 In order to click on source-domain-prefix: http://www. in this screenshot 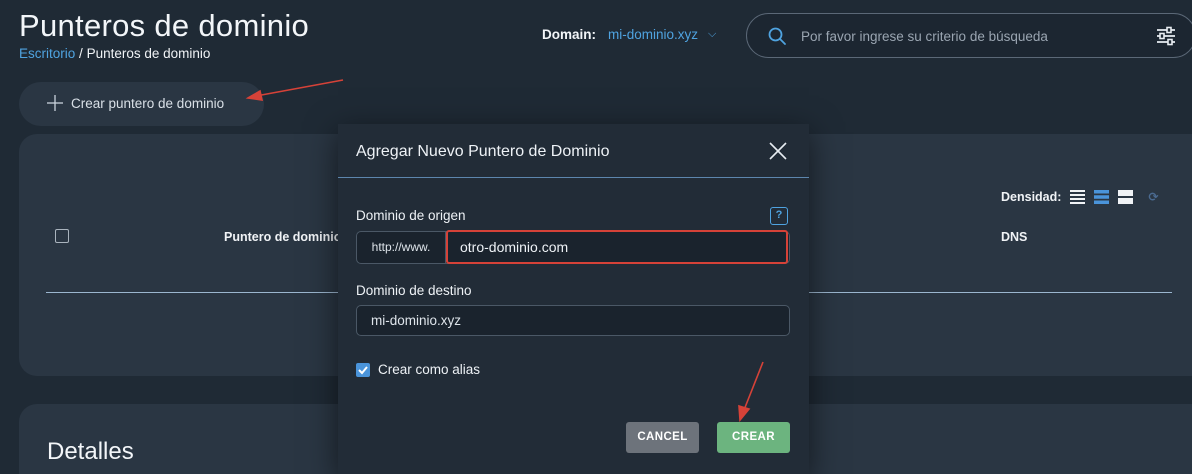, I will do `click(401, 247)`.